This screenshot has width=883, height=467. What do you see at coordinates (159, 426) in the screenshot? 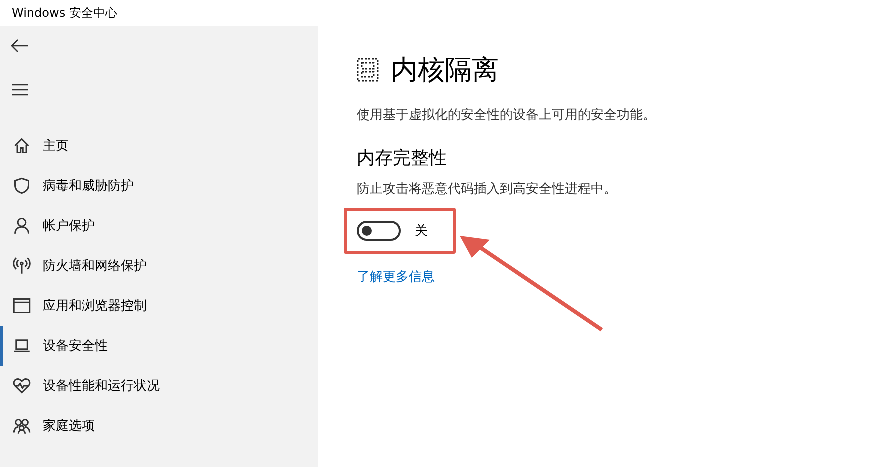
I see `sidebar-item: 家庭选项` at bounding box center [159, 426].